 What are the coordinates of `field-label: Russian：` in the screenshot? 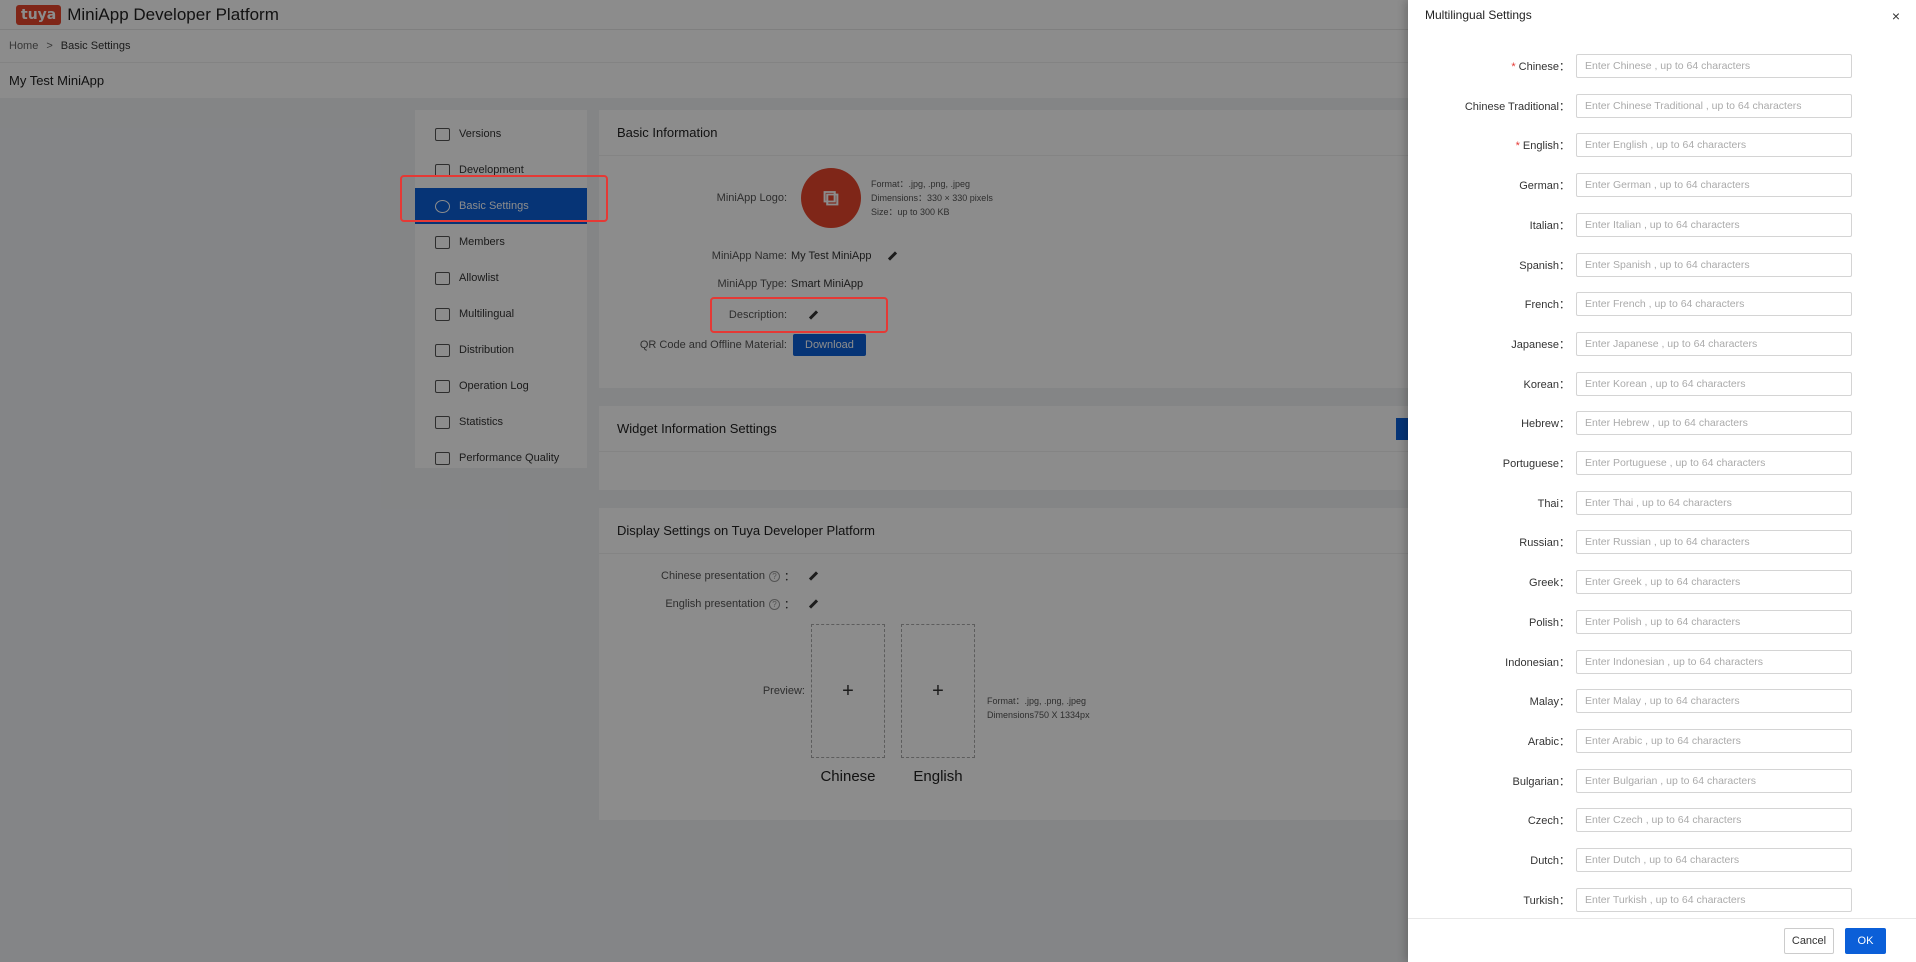 It's located at (1544, 543).